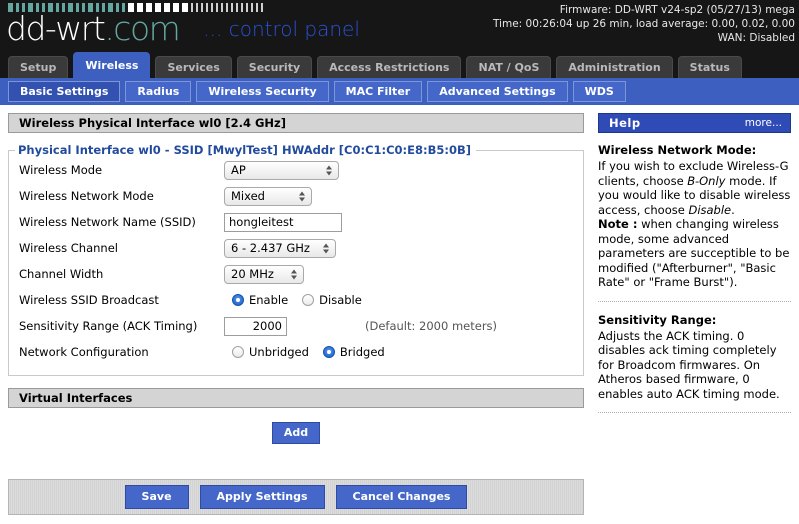 The image size is (799, 524). What do you see at coordinates (183, 28) in the screenshot?
I see `dd-wrt-logo: dd-wrt.com ... control panel` at bounding box center [183, 28].